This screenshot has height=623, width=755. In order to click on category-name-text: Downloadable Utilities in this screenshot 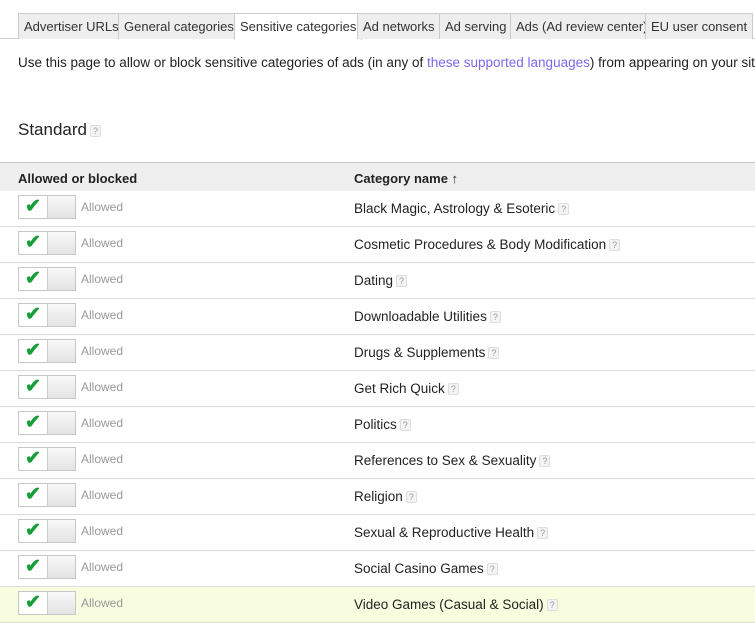, I will do `click(420, 316)`.